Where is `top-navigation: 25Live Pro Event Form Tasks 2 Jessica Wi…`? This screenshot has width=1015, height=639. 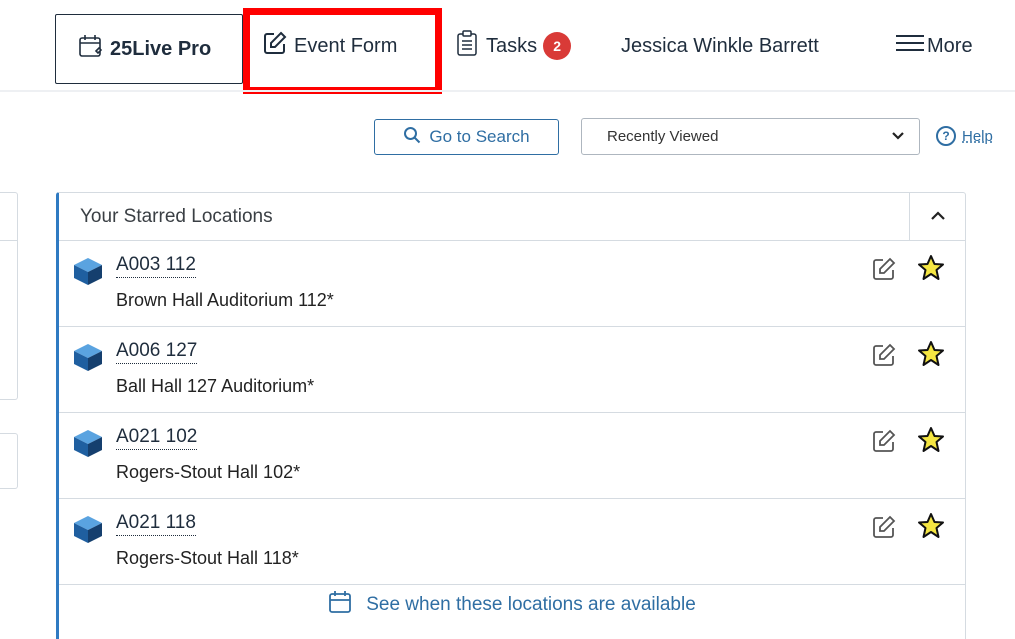 top-navigation: 25Live Pro Event Form Tasks 2 Jessica Wi… is located at coordinates (507, 47).